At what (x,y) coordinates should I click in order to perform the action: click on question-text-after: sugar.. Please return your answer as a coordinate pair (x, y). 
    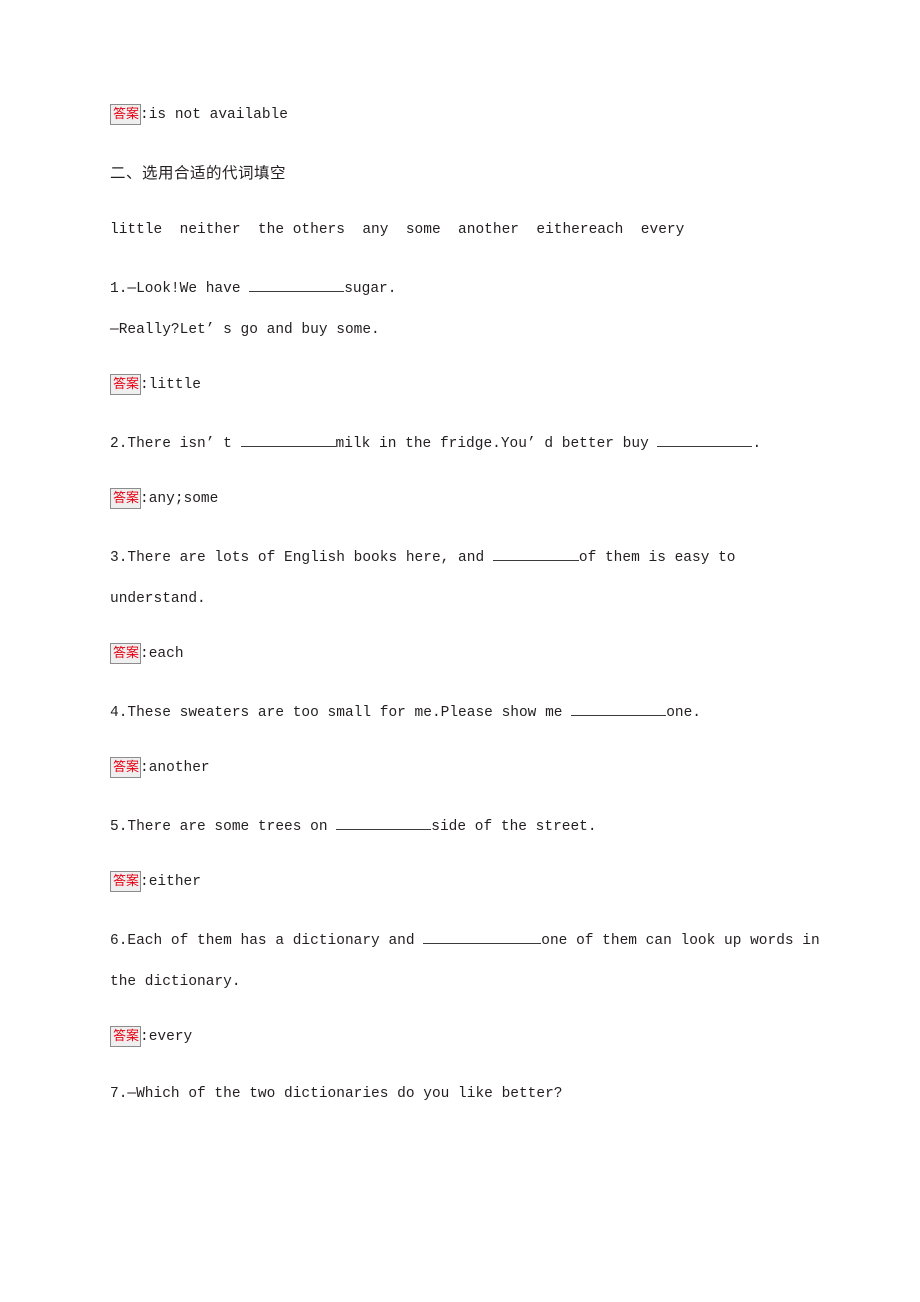
    Looking at the image, I should click on (370, 289).